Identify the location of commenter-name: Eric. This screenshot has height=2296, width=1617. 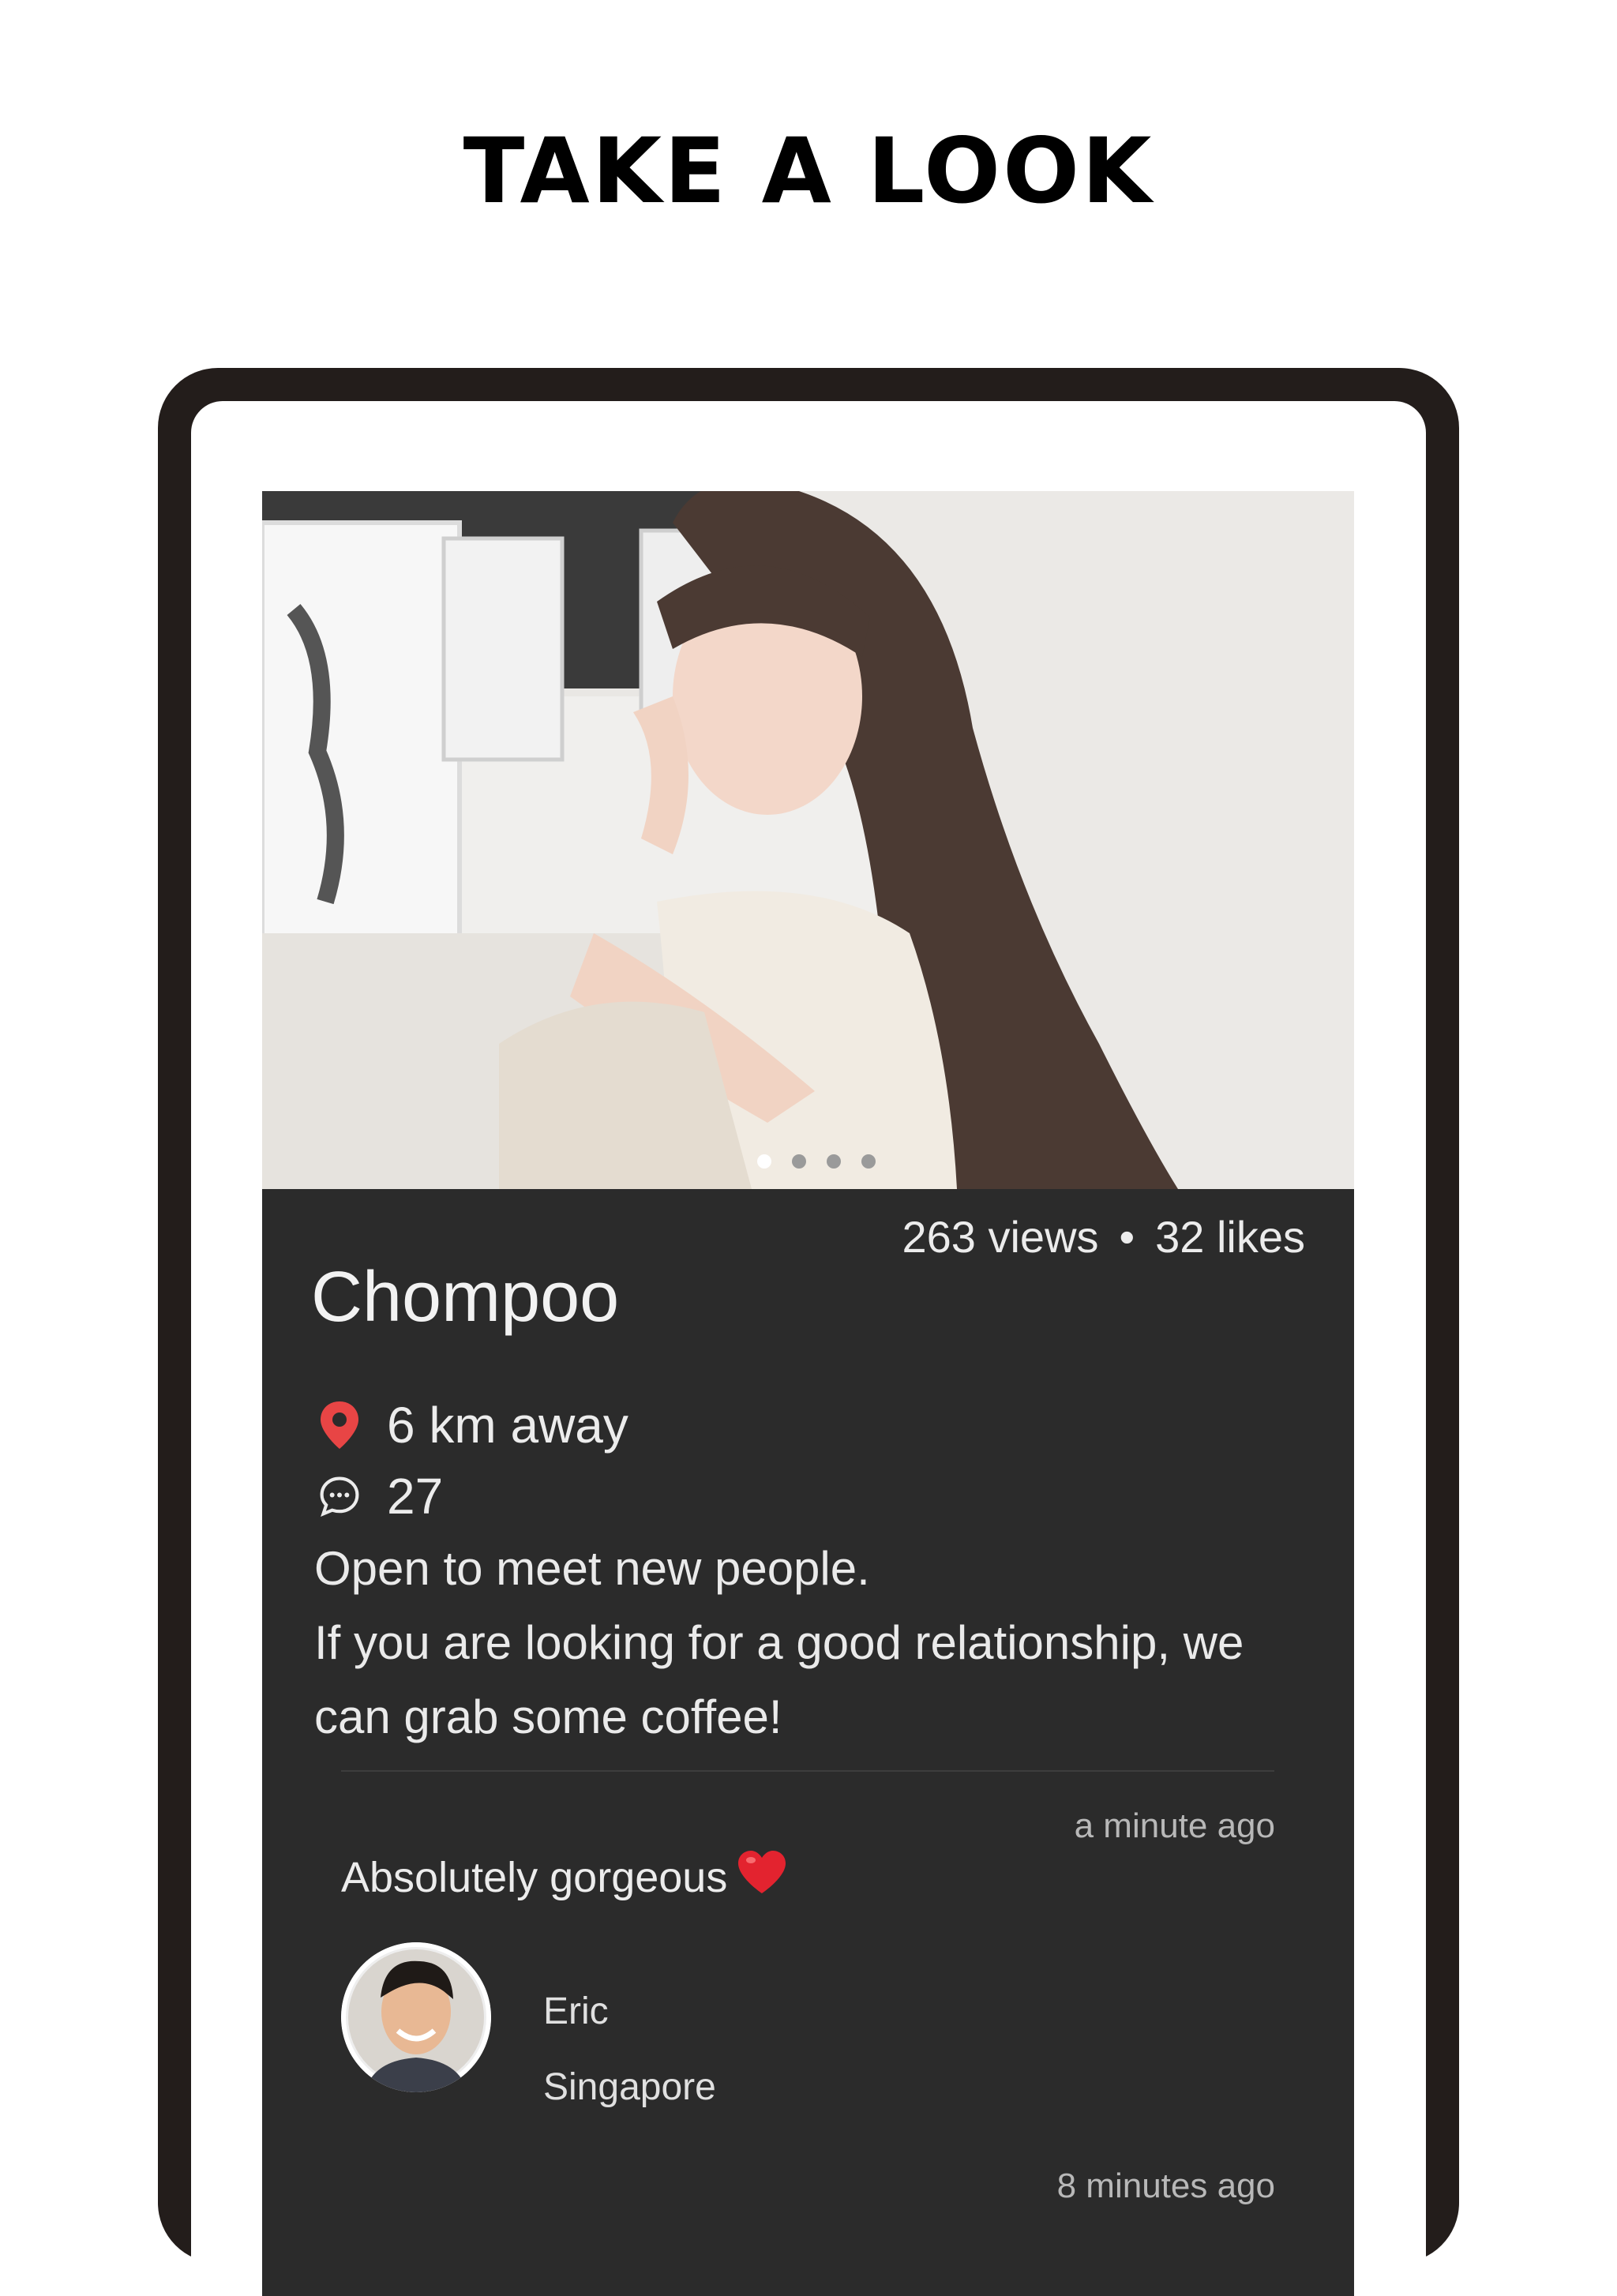
(576, 2011).